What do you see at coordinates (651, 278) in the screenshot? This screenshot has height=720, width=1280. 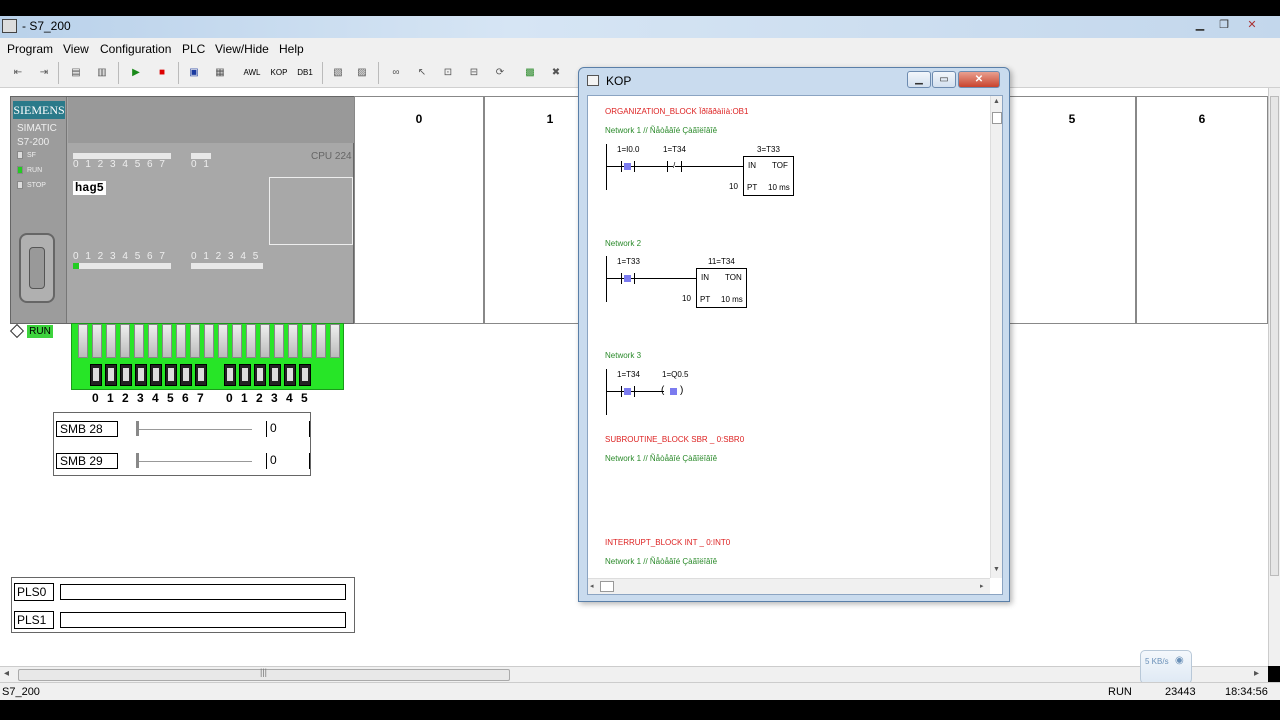 I see `net2-wire` at bounding box center [651, 278].